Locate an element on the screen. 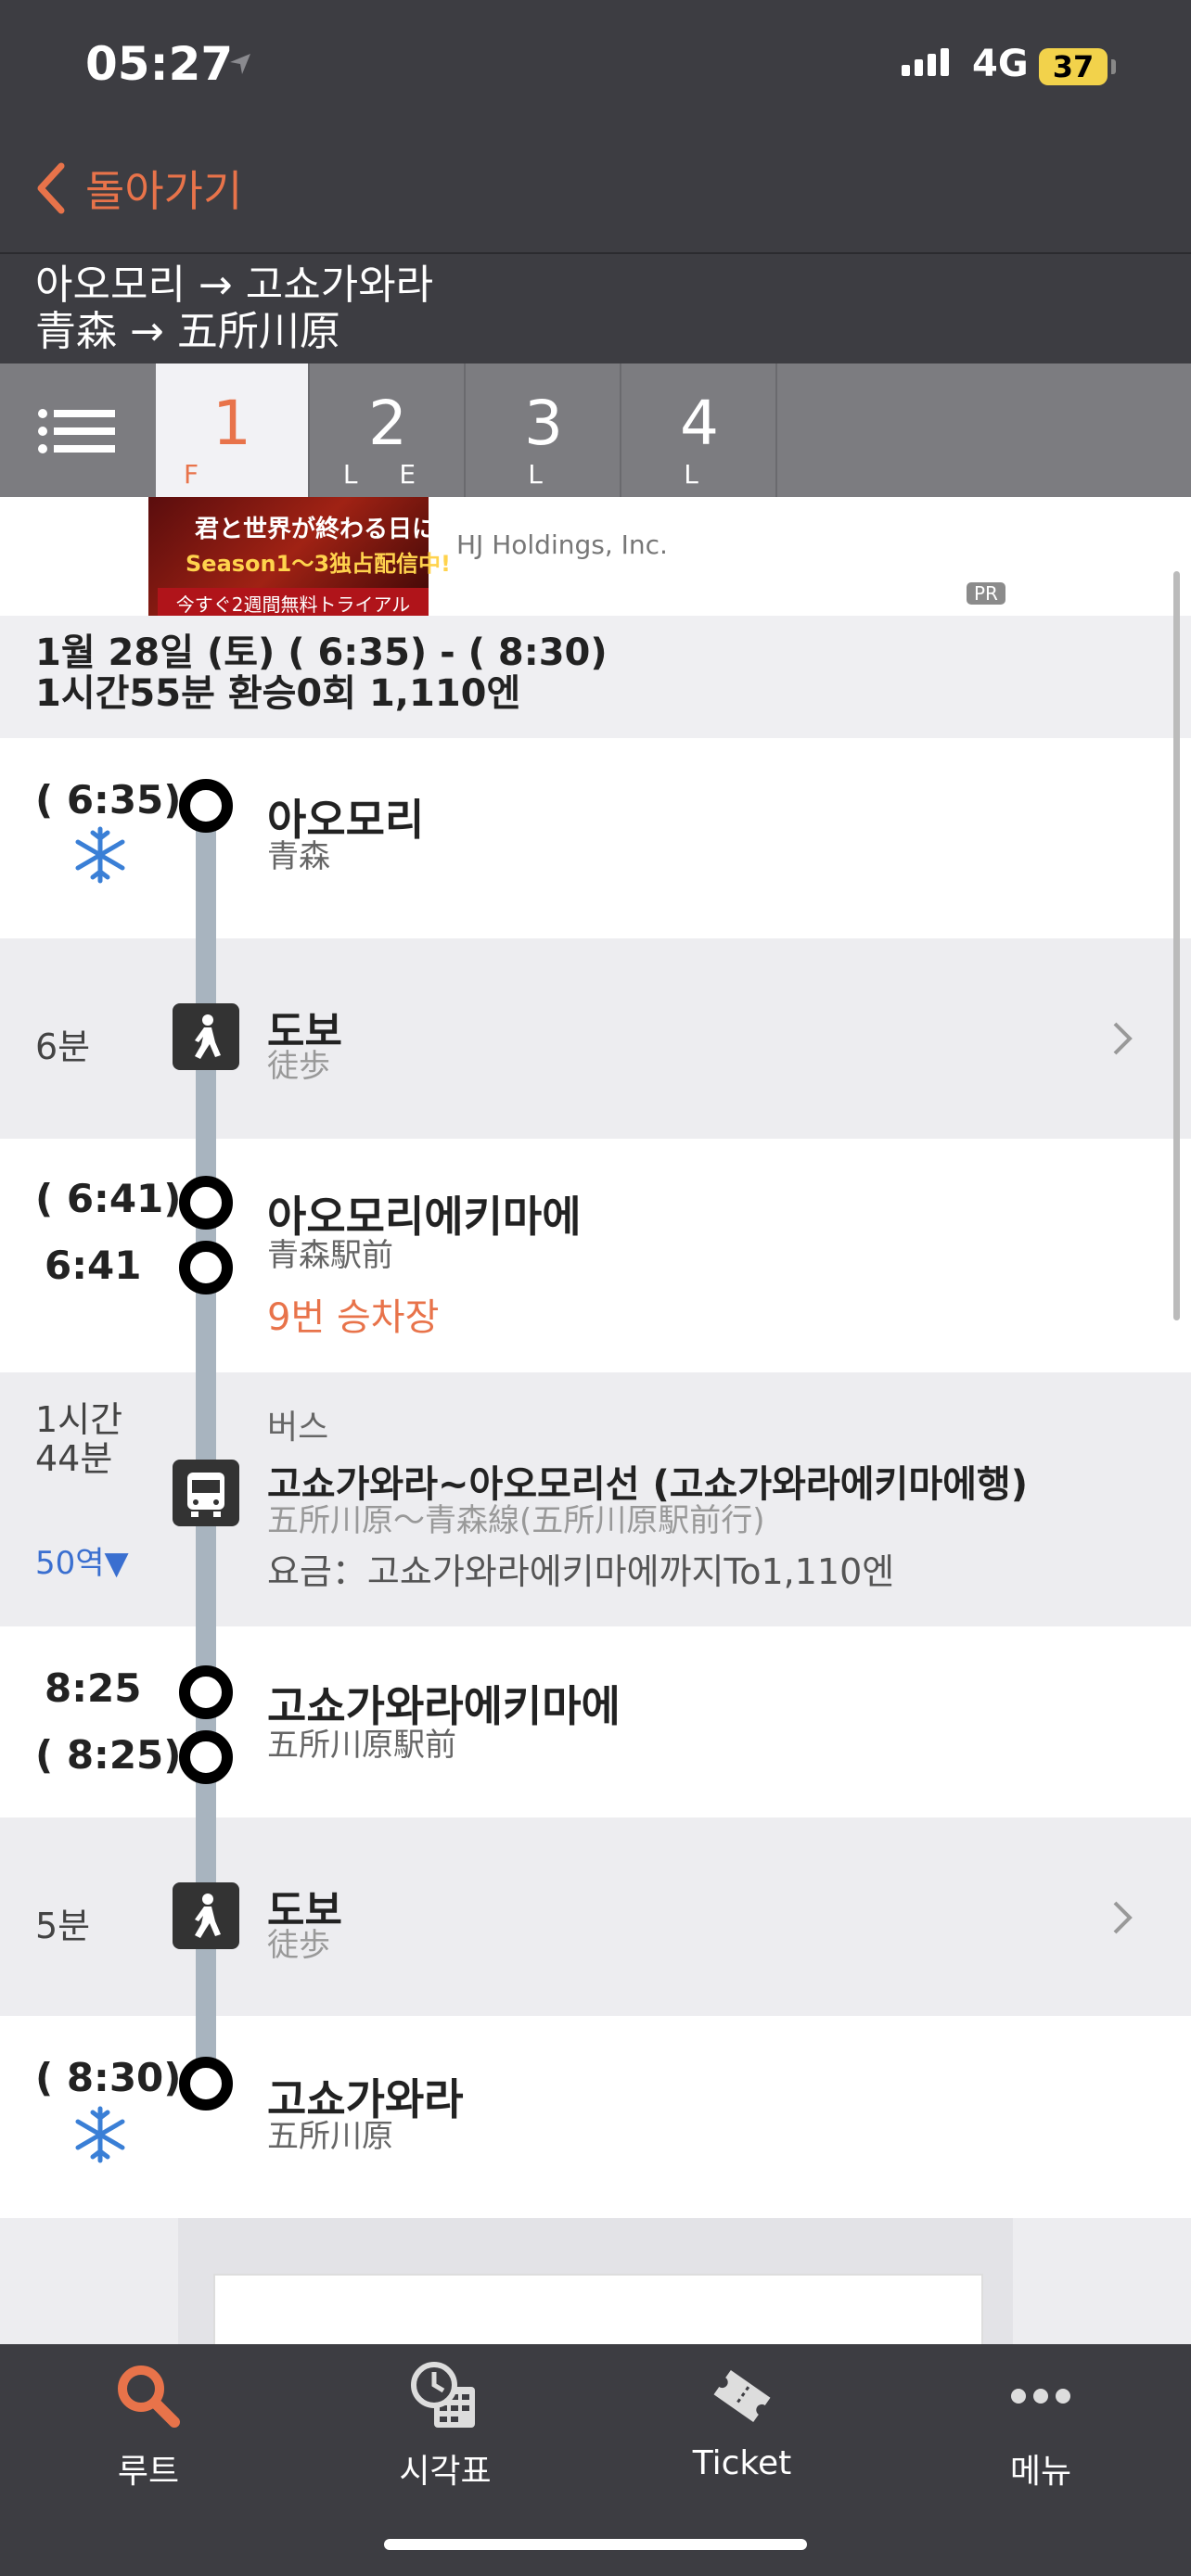  battery-icon: 37 is located at coordinates (1073, 66).